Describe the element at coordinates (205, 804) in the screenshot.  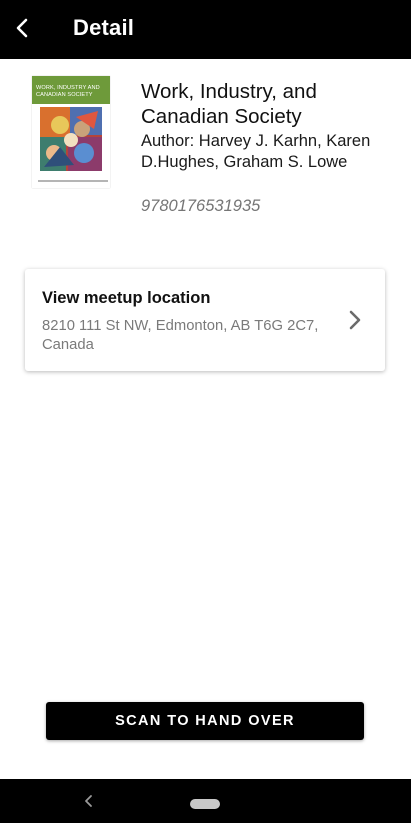
I see `home-pill-icon` at that location.